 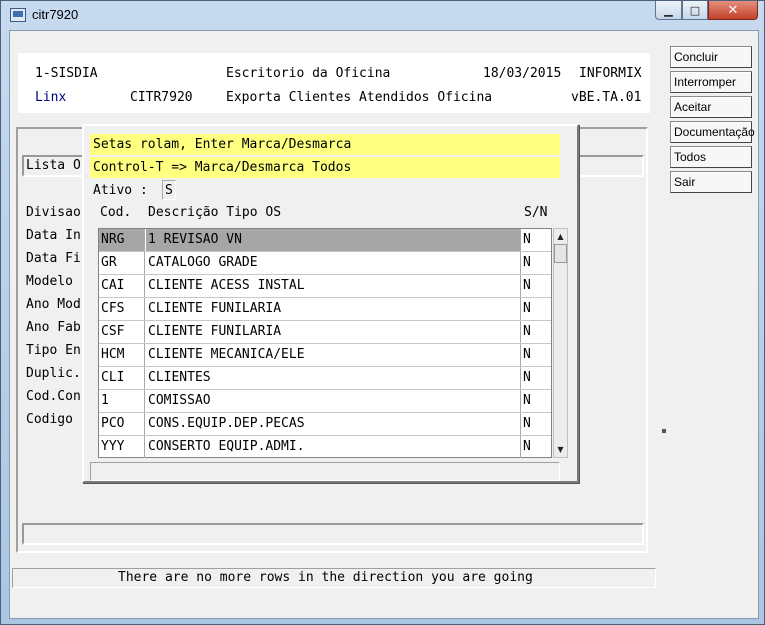 What do you see at coordinates (333, 286) in the screenshot?
I see `cell-desc: CLIENTE ACESS INSTAL` at bounding box center [333, 286].